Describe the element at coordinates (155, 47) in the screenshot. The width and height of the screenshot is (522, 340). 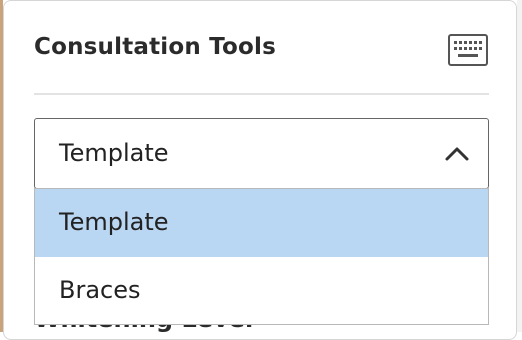
I see `panel-title: Consultation Tools` at that location.